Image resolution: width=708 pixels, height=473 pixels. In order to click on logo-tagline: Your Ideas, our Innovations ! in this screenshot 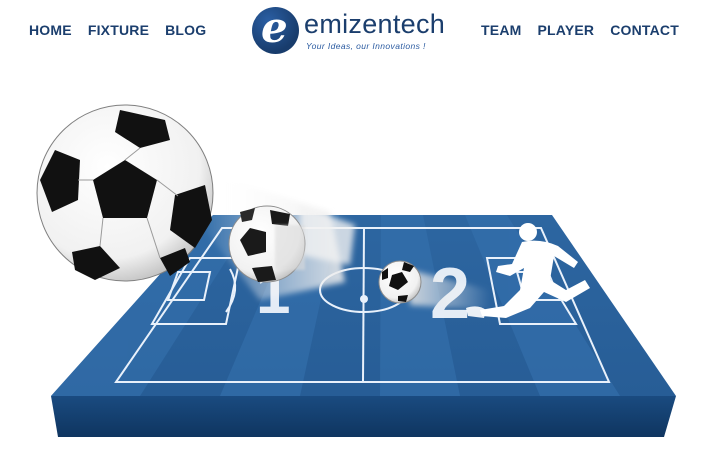, I will do `click(366, 46)`.